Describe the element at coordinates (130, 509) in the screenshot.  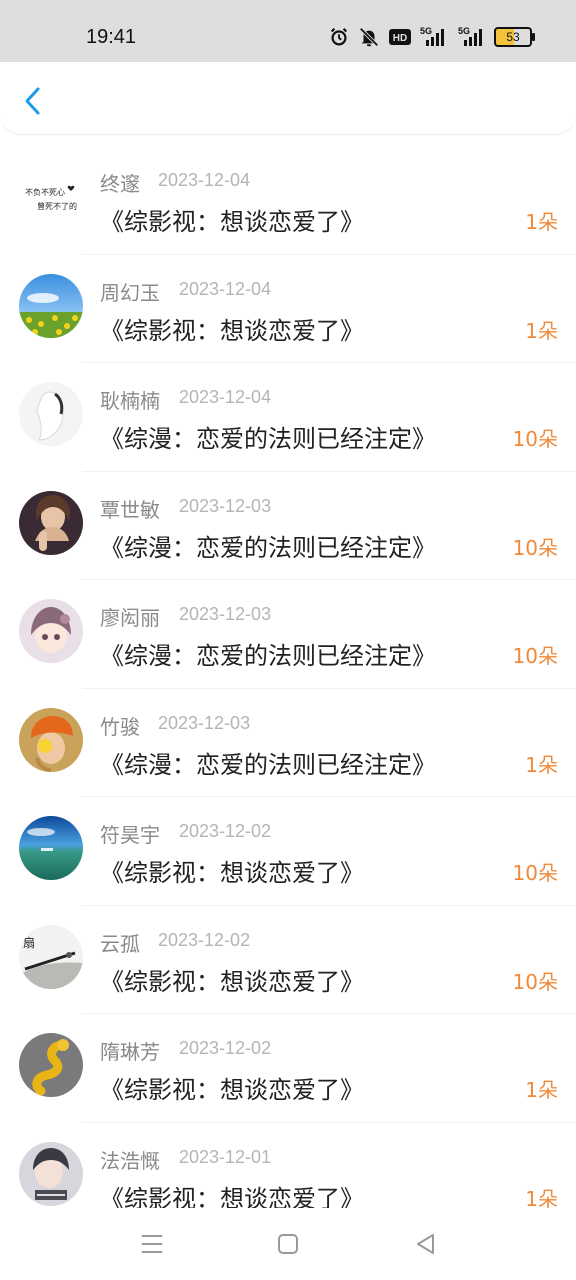
I see `user-name: 覃世敏` at that location.